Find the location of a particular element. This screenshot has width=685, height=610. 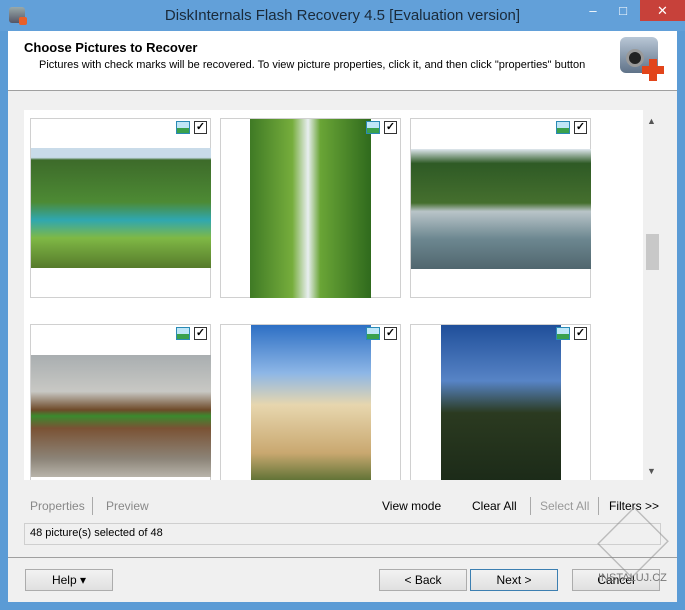

divider is located at coordinates (342, 557).